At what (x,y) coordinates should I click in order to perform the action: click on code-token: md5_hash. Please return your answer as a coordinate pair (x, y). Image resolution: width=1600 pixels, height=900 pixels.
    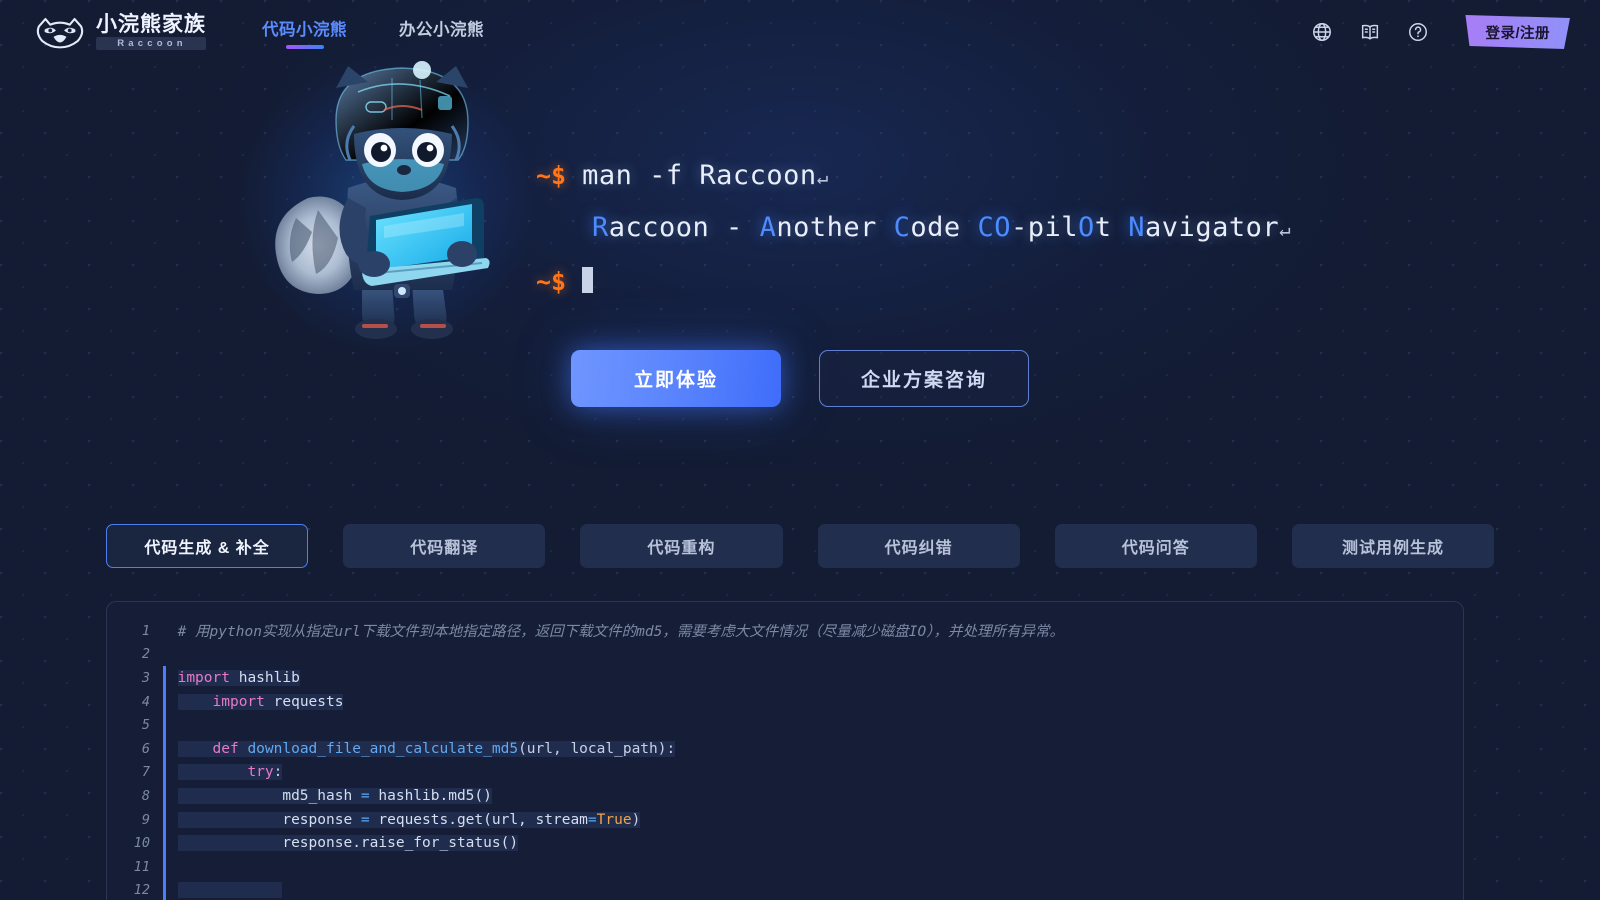
    Looking at the image, I should click on (269, 795).